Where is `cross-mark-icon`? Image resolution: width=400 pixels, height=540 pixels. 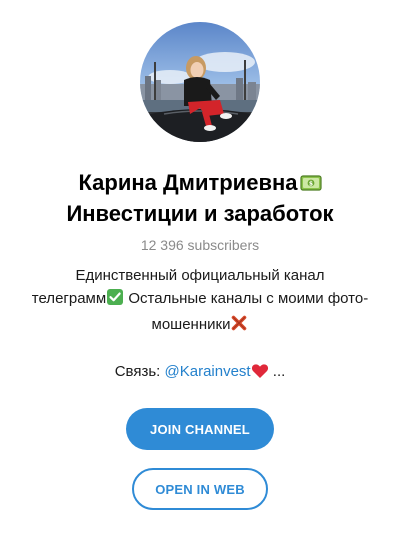 cross-mark-icon is located at coordinates (239, 326).